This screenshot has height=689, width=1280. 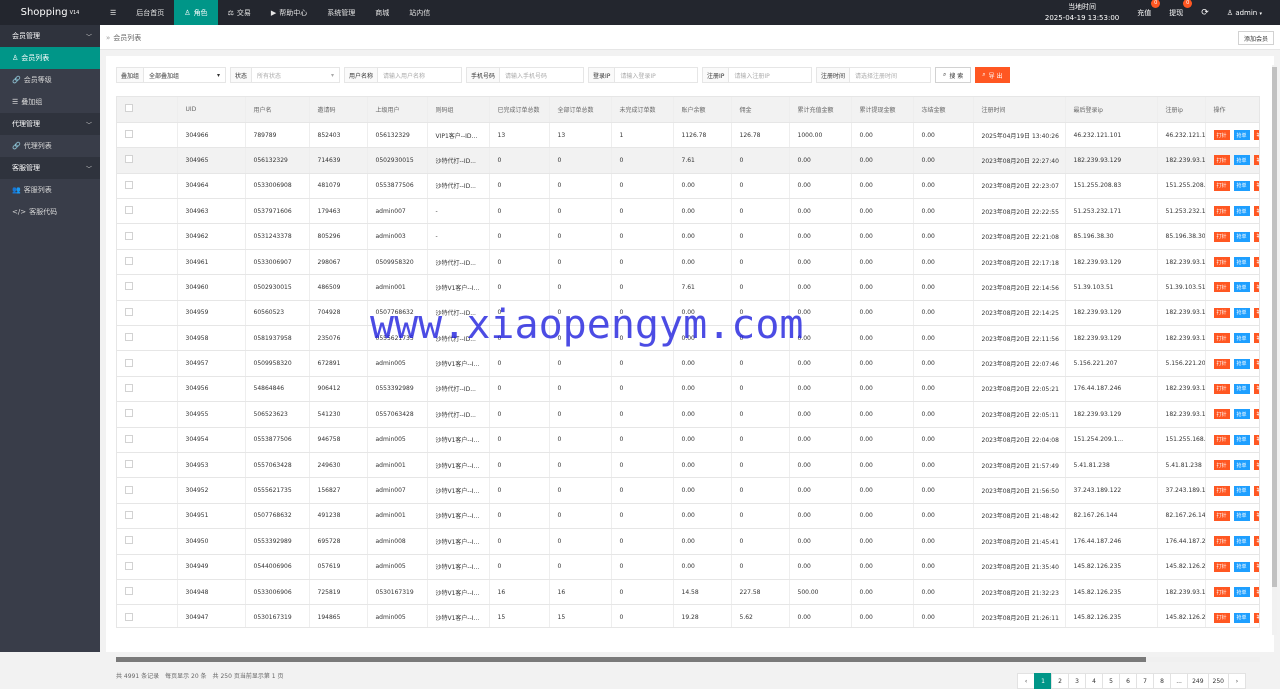 I want to click on user-menu: ♙ admin ▾, so click(x=1244, y=13).